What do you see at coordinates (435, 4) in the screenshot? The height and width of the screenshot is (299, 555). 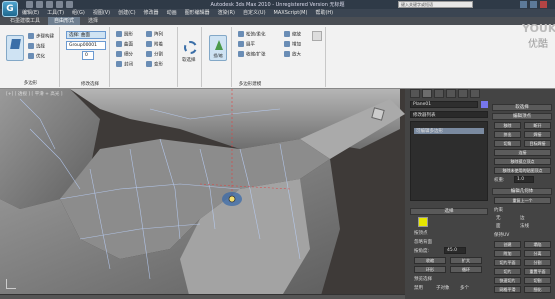 I see `search-input: 键入关键字或短语` at bounding box center [435, 4].